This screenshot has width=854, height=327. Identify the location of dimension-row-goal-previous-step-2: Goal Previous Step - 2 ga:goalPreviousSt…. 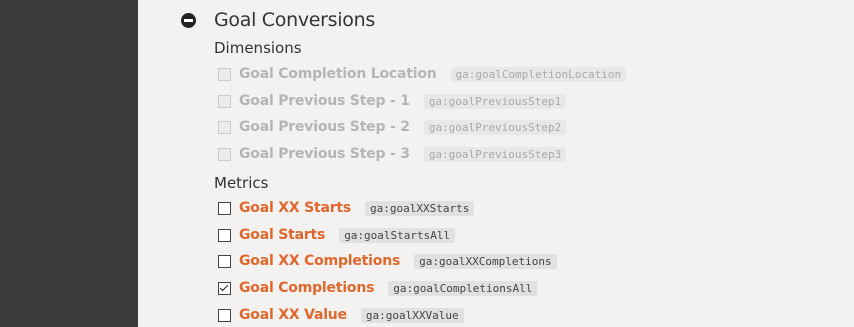
(392, 127).